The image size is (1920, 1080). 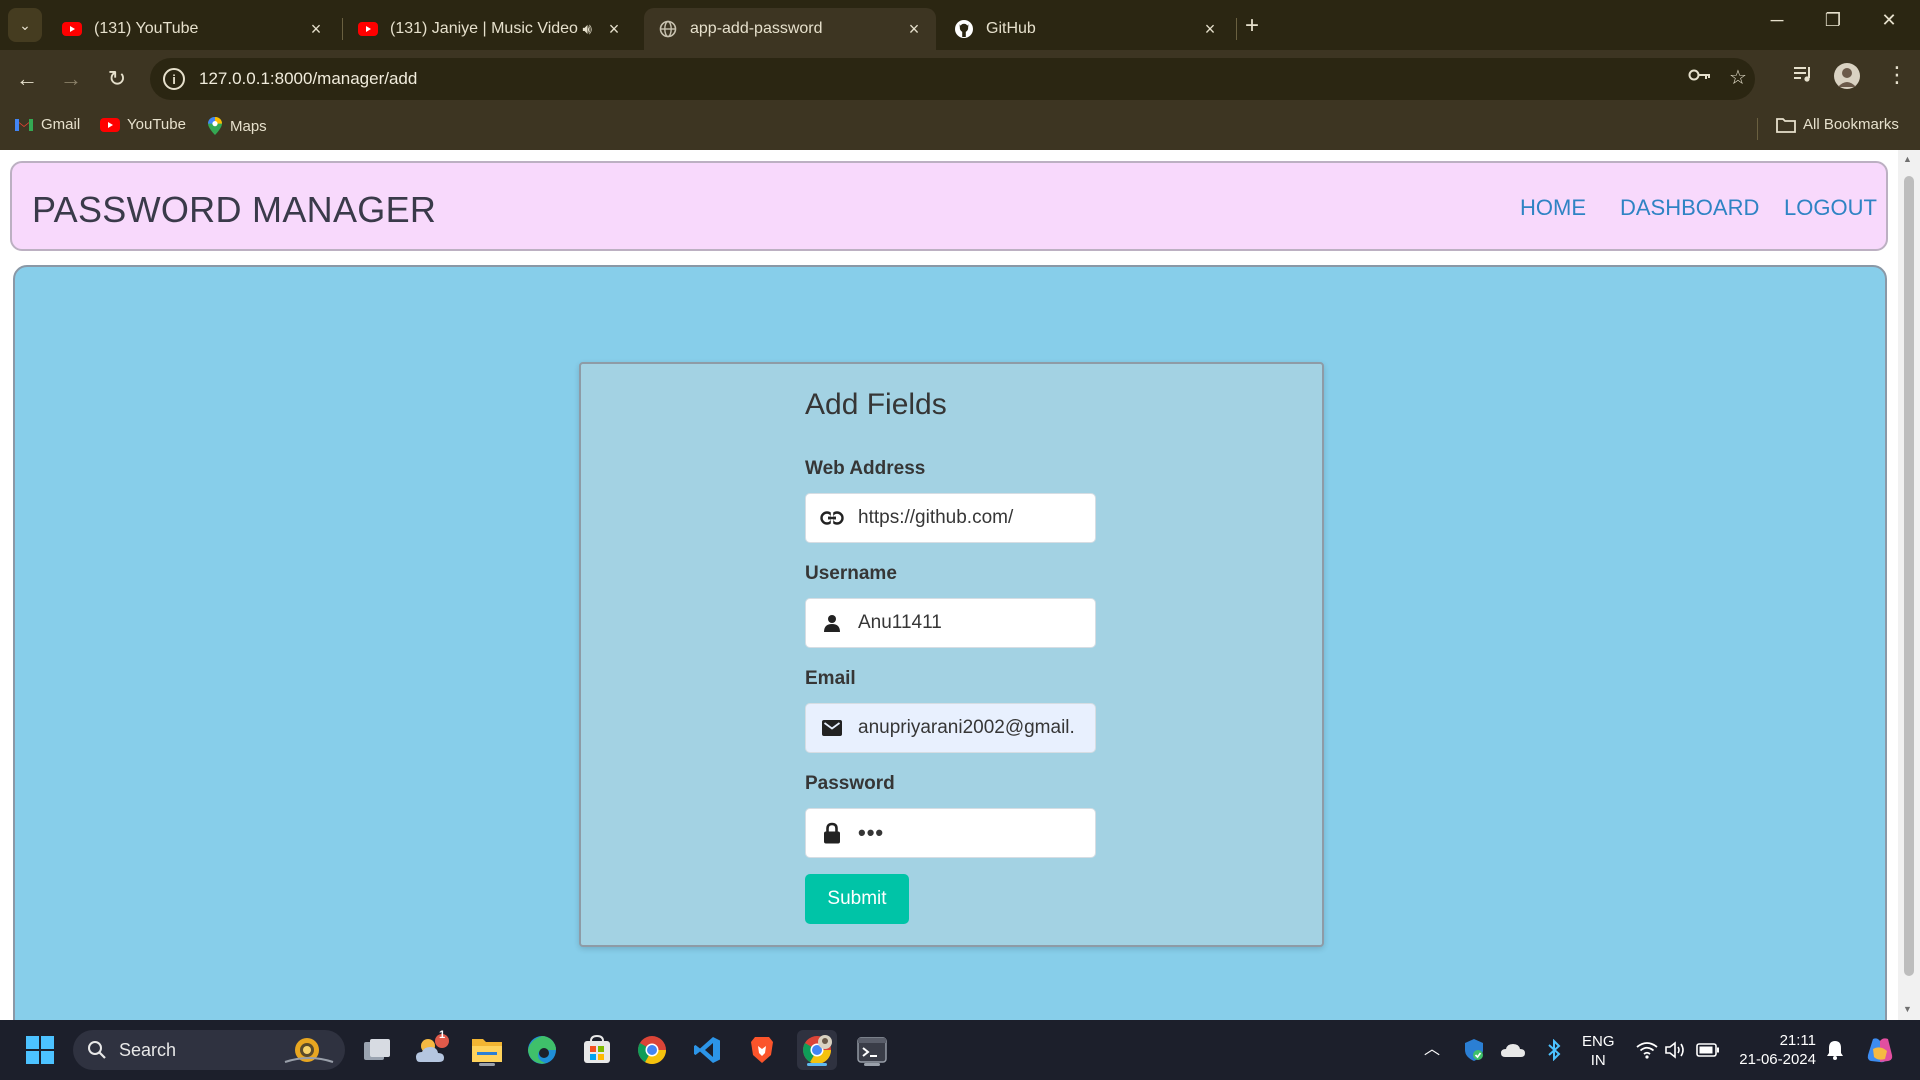 I want to click on windows-taskbar: Search 1 ︿ ENG IN 21:11 21-06-2024, so click(x=960, y=1050).